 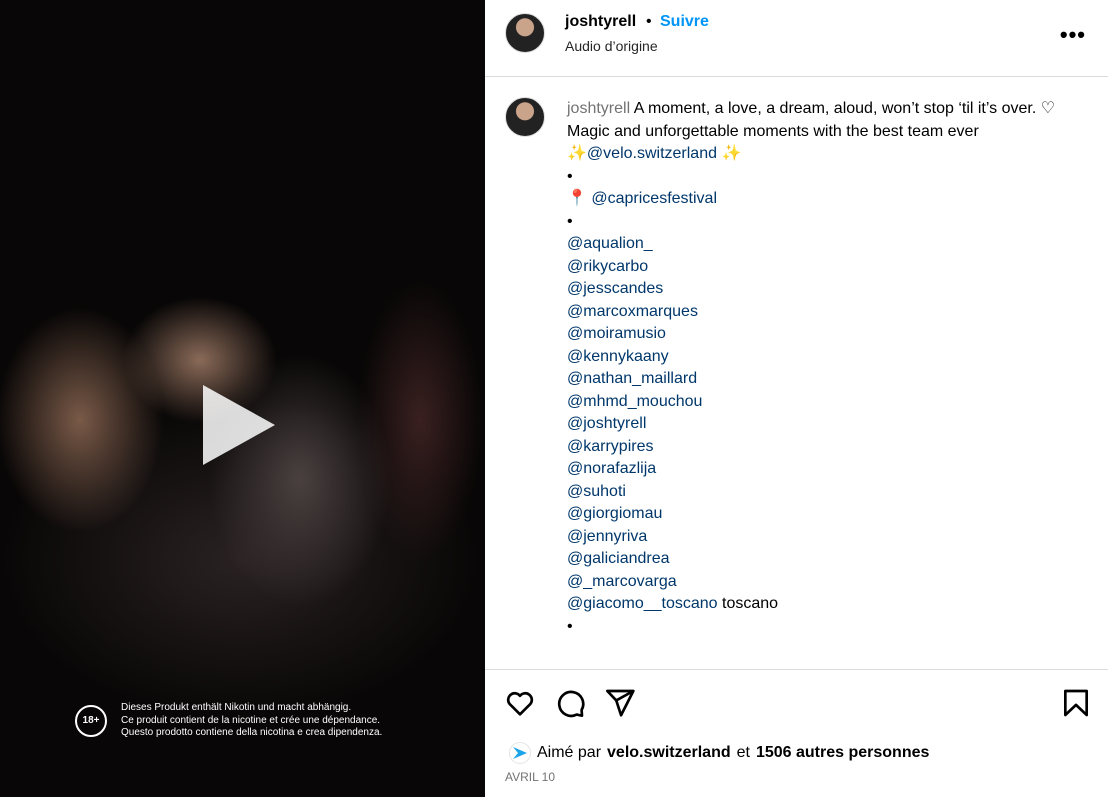 I want to click on mention-link: @galiciandrea, so click(x=618, y=558).